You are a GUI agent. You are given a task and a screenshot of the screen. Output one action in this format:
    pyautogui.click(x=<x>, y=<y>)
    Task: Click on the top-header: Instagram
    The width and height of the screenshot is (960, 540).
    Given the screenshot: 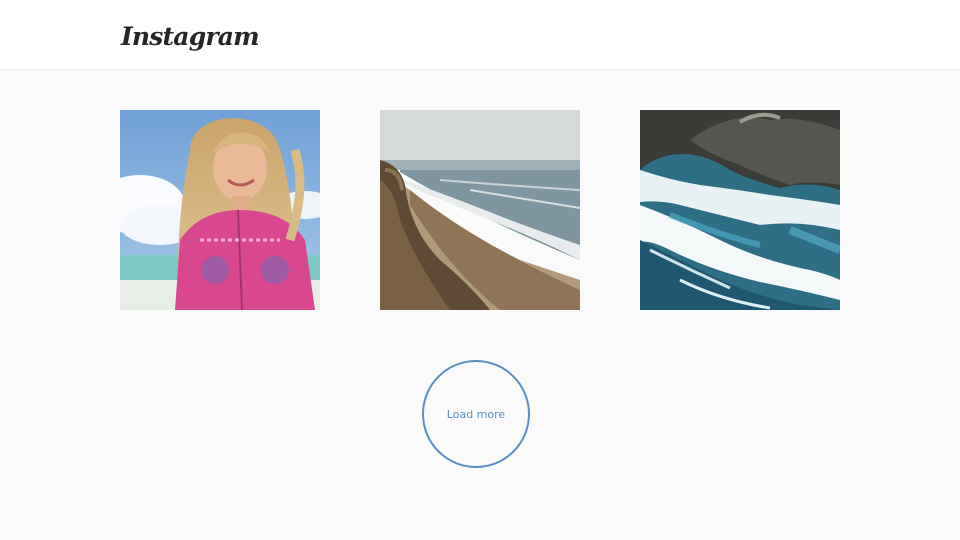 What is the action you would take?
    pyautogui.click(x=480, y=35)
    